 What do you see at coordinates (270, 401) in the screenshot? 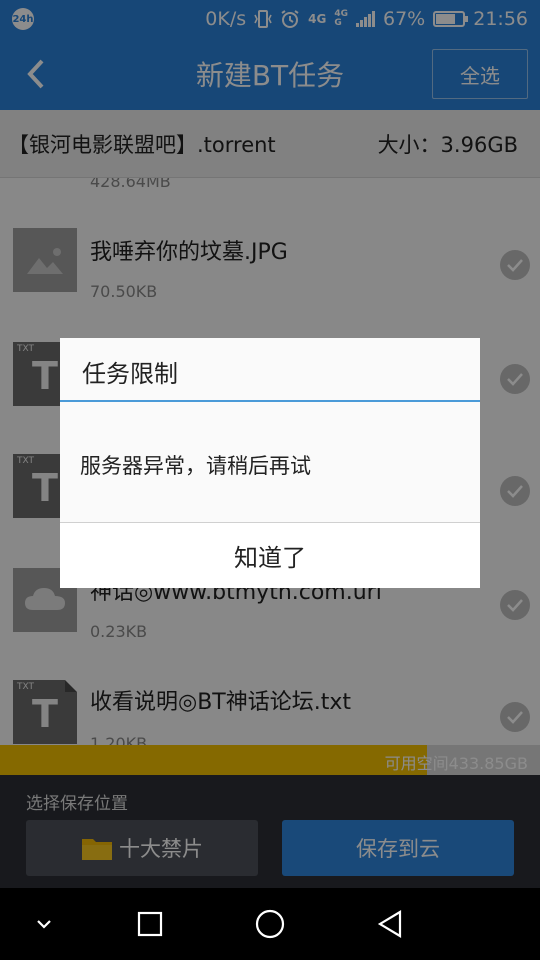
I see `dialog-divider` at bounding box center [270, 401].